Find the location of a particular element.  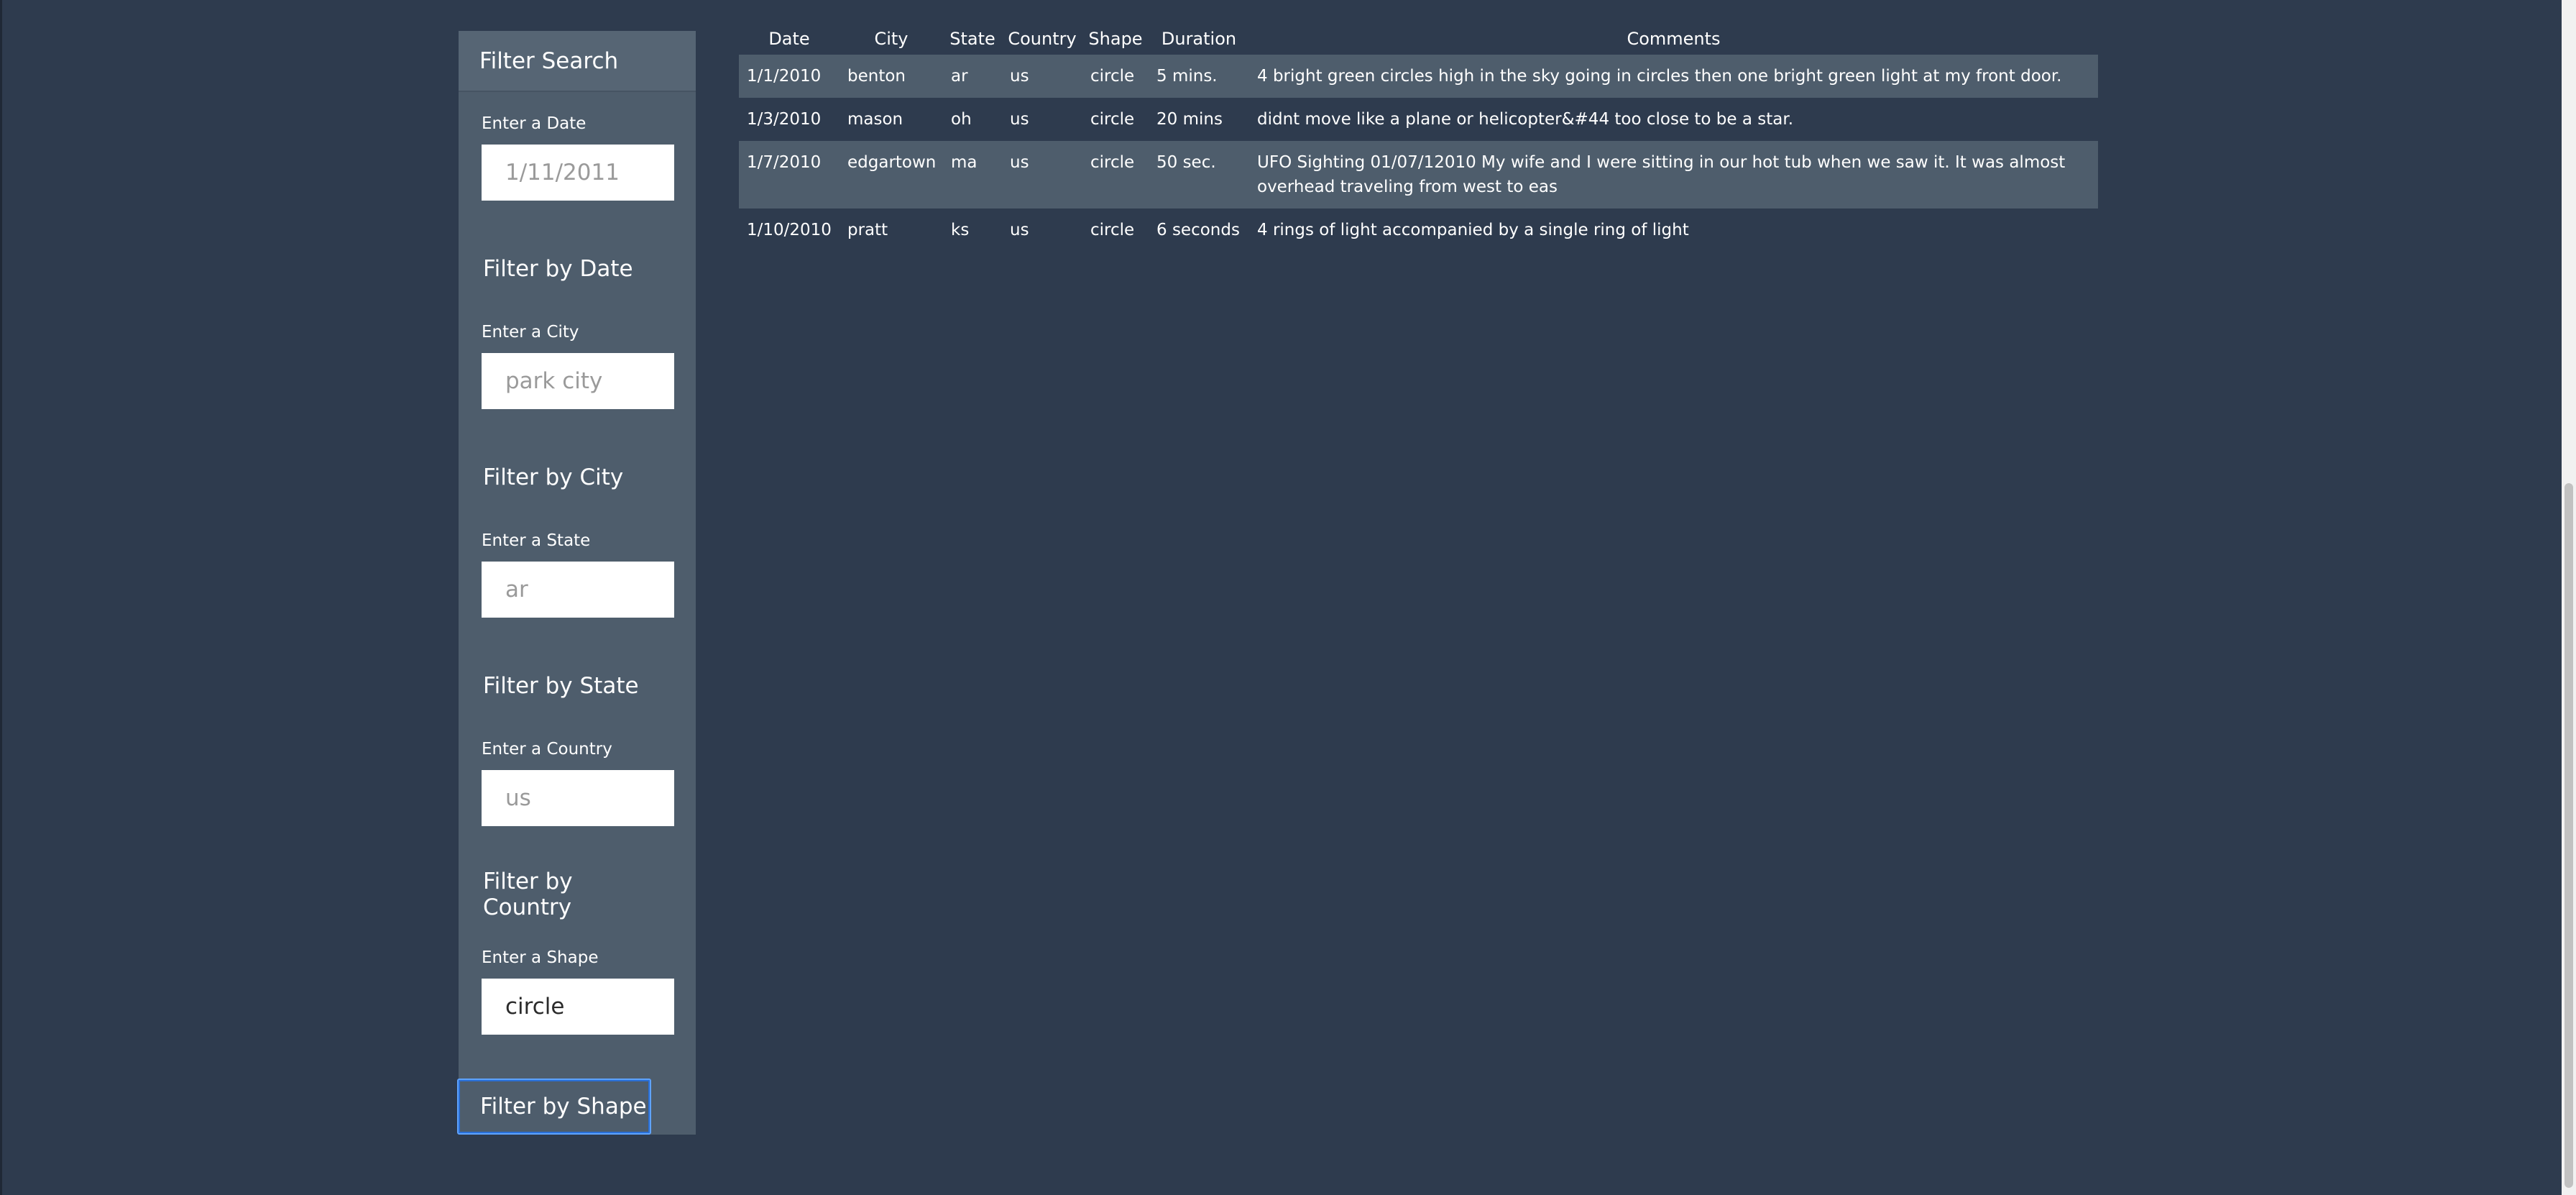

cell-duration: 6 seconds is located at coordinates (1198, 230).